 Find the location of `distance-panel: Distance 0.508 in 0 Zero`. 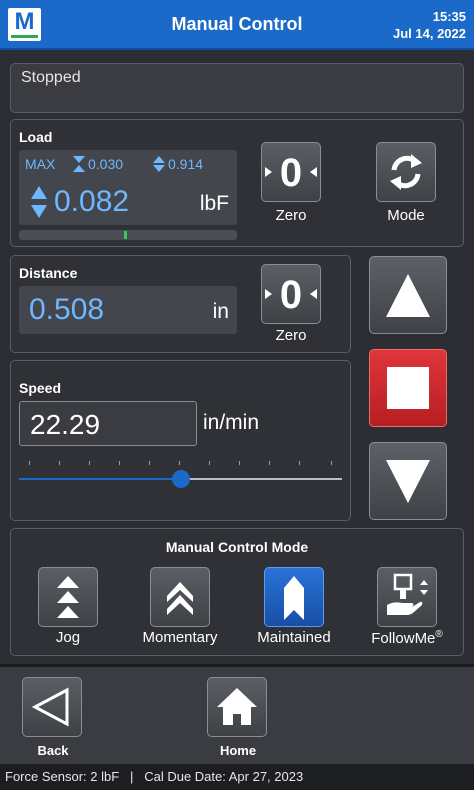

distance-panel: Distance 0.508 in 0 Zero is located at coordinates (180, 304).